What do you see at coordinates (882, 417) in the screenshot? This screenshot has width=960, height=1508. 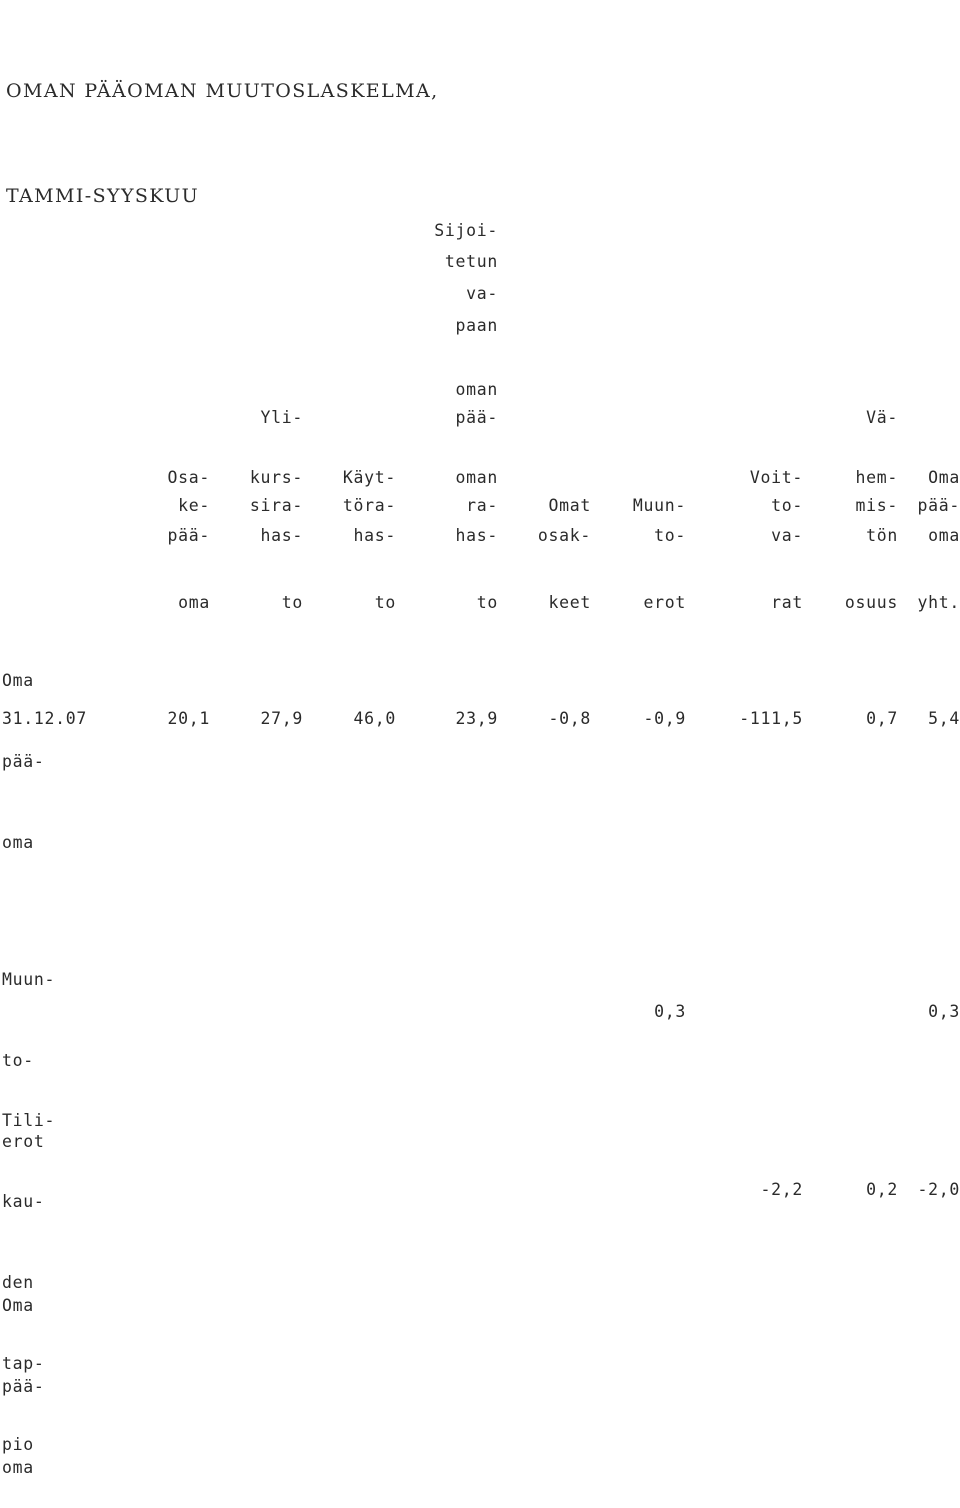 I see `header-va-label: Vä-` at bounding box center [882, 417].